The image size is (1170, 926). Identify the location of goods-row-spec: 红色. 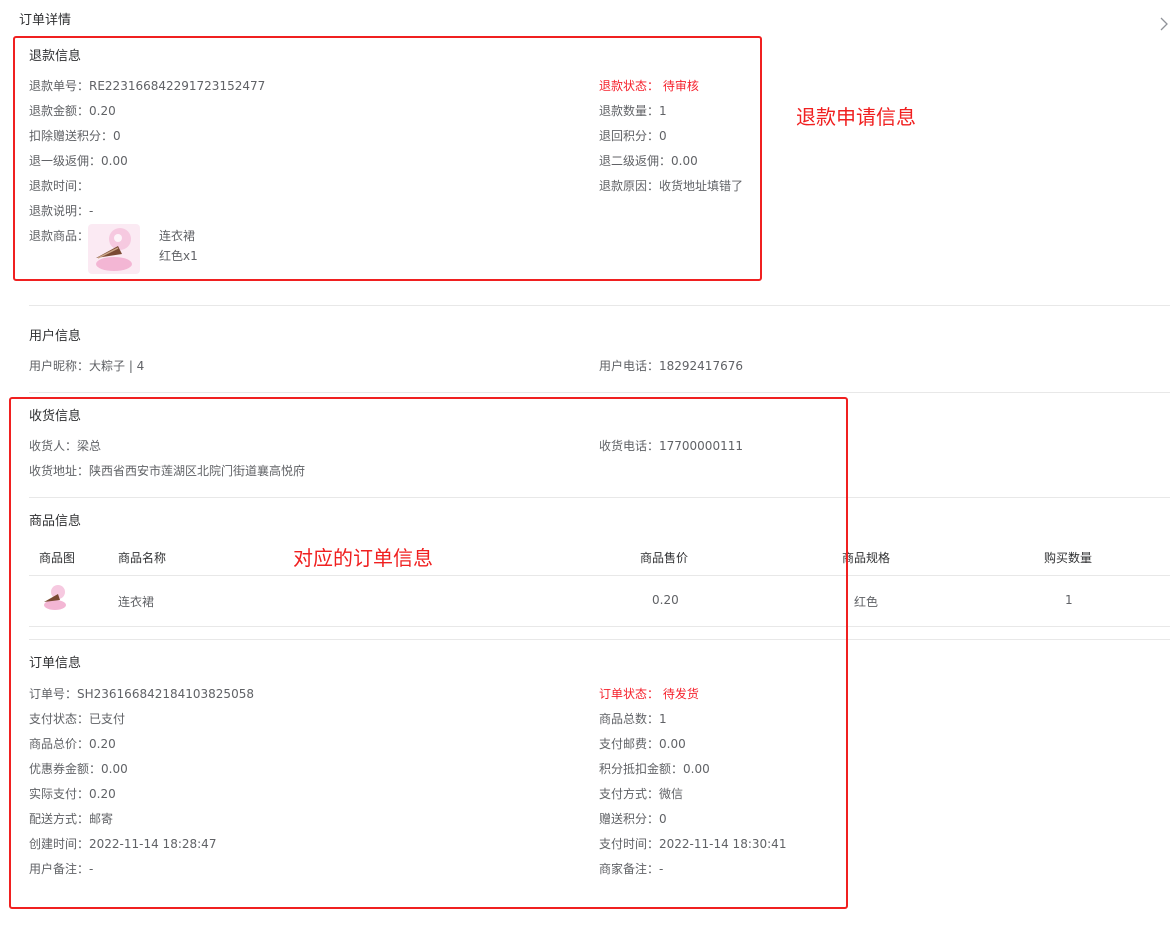
(866, 602).